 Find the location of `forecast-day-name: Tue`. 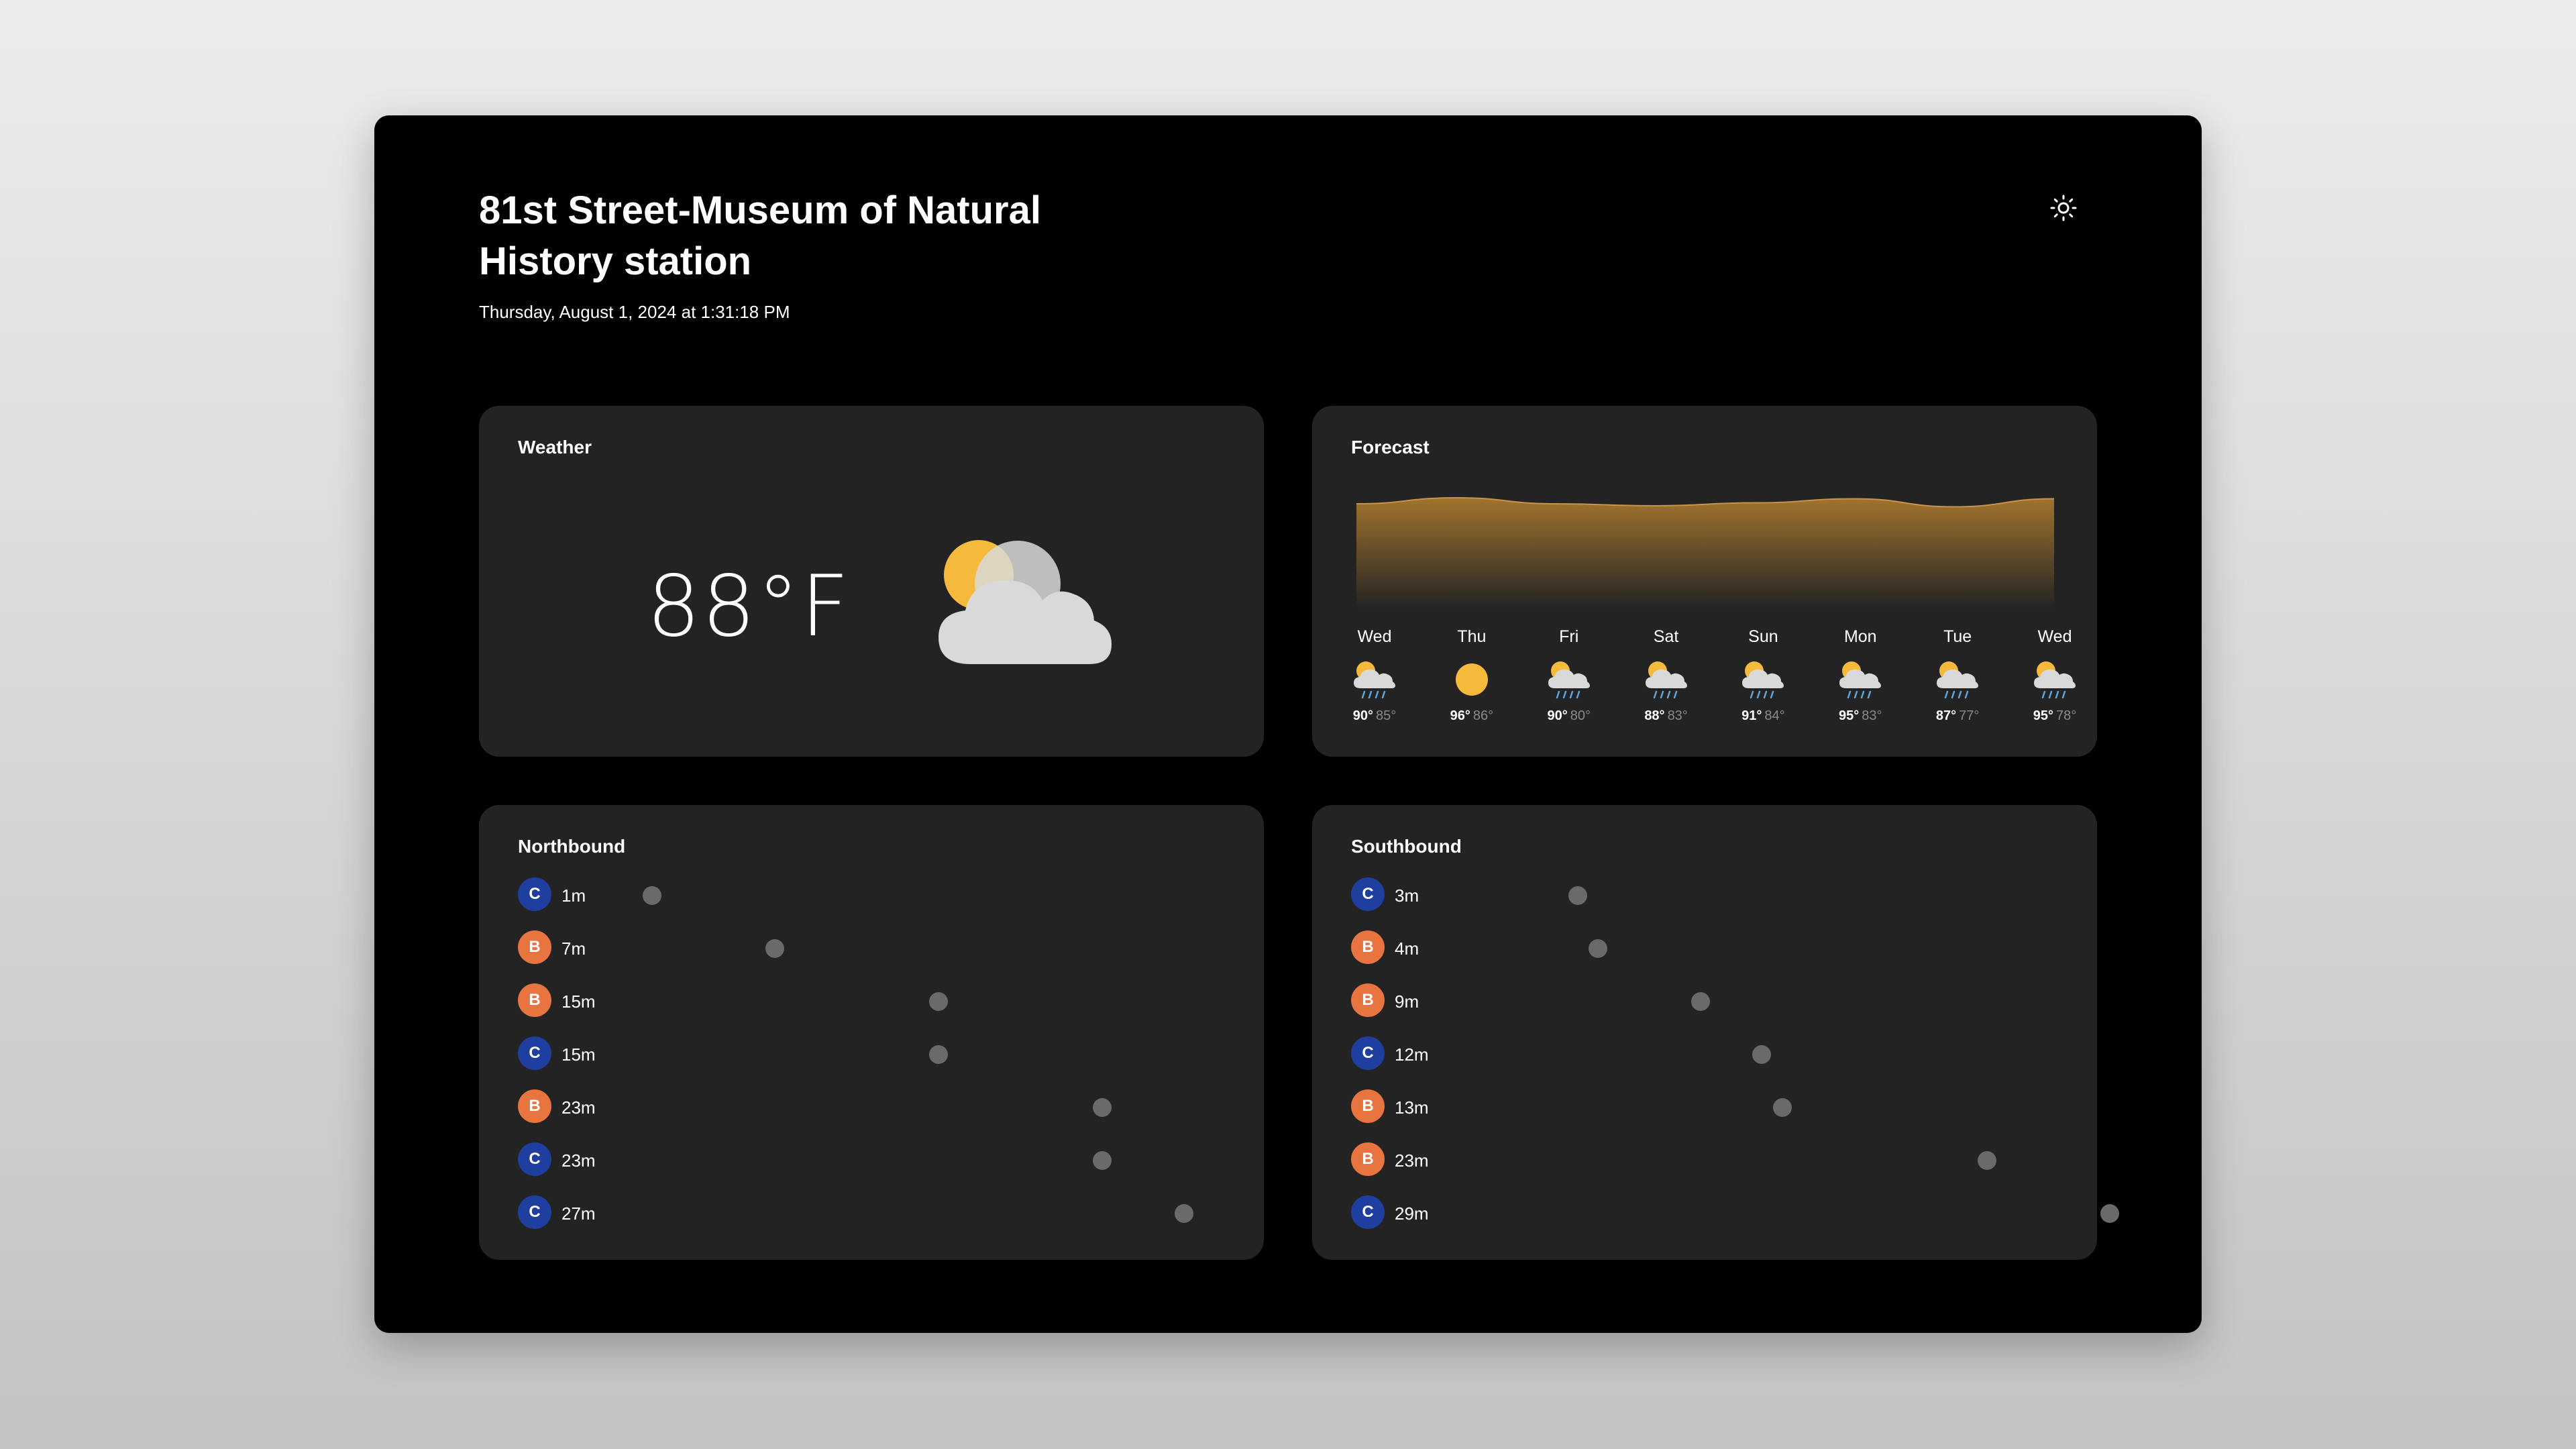

forecast-day-name: Tue is located at coordinates (1957, 636).